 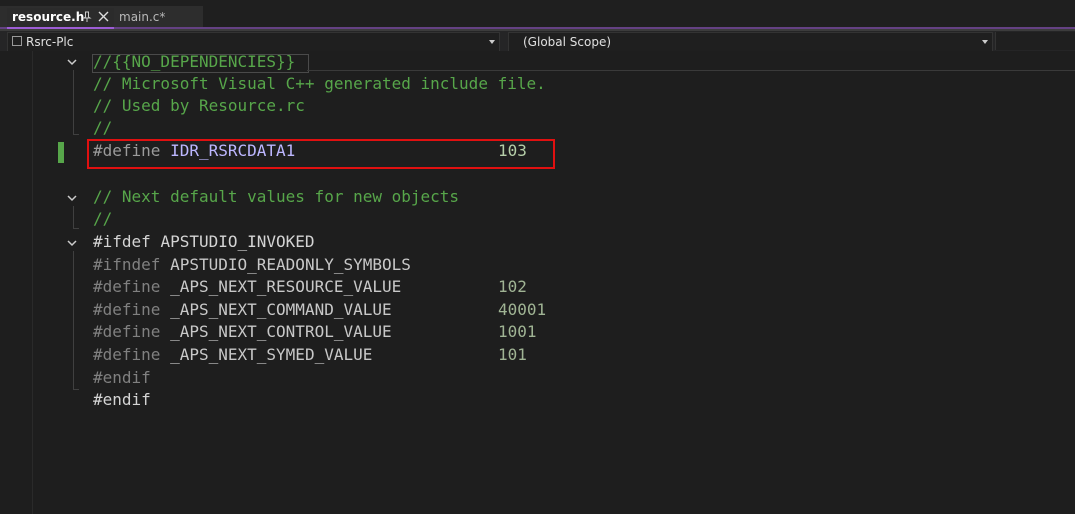 I want to click on preprocessor-keyword: #ifdef, so click(x=122, y=241).